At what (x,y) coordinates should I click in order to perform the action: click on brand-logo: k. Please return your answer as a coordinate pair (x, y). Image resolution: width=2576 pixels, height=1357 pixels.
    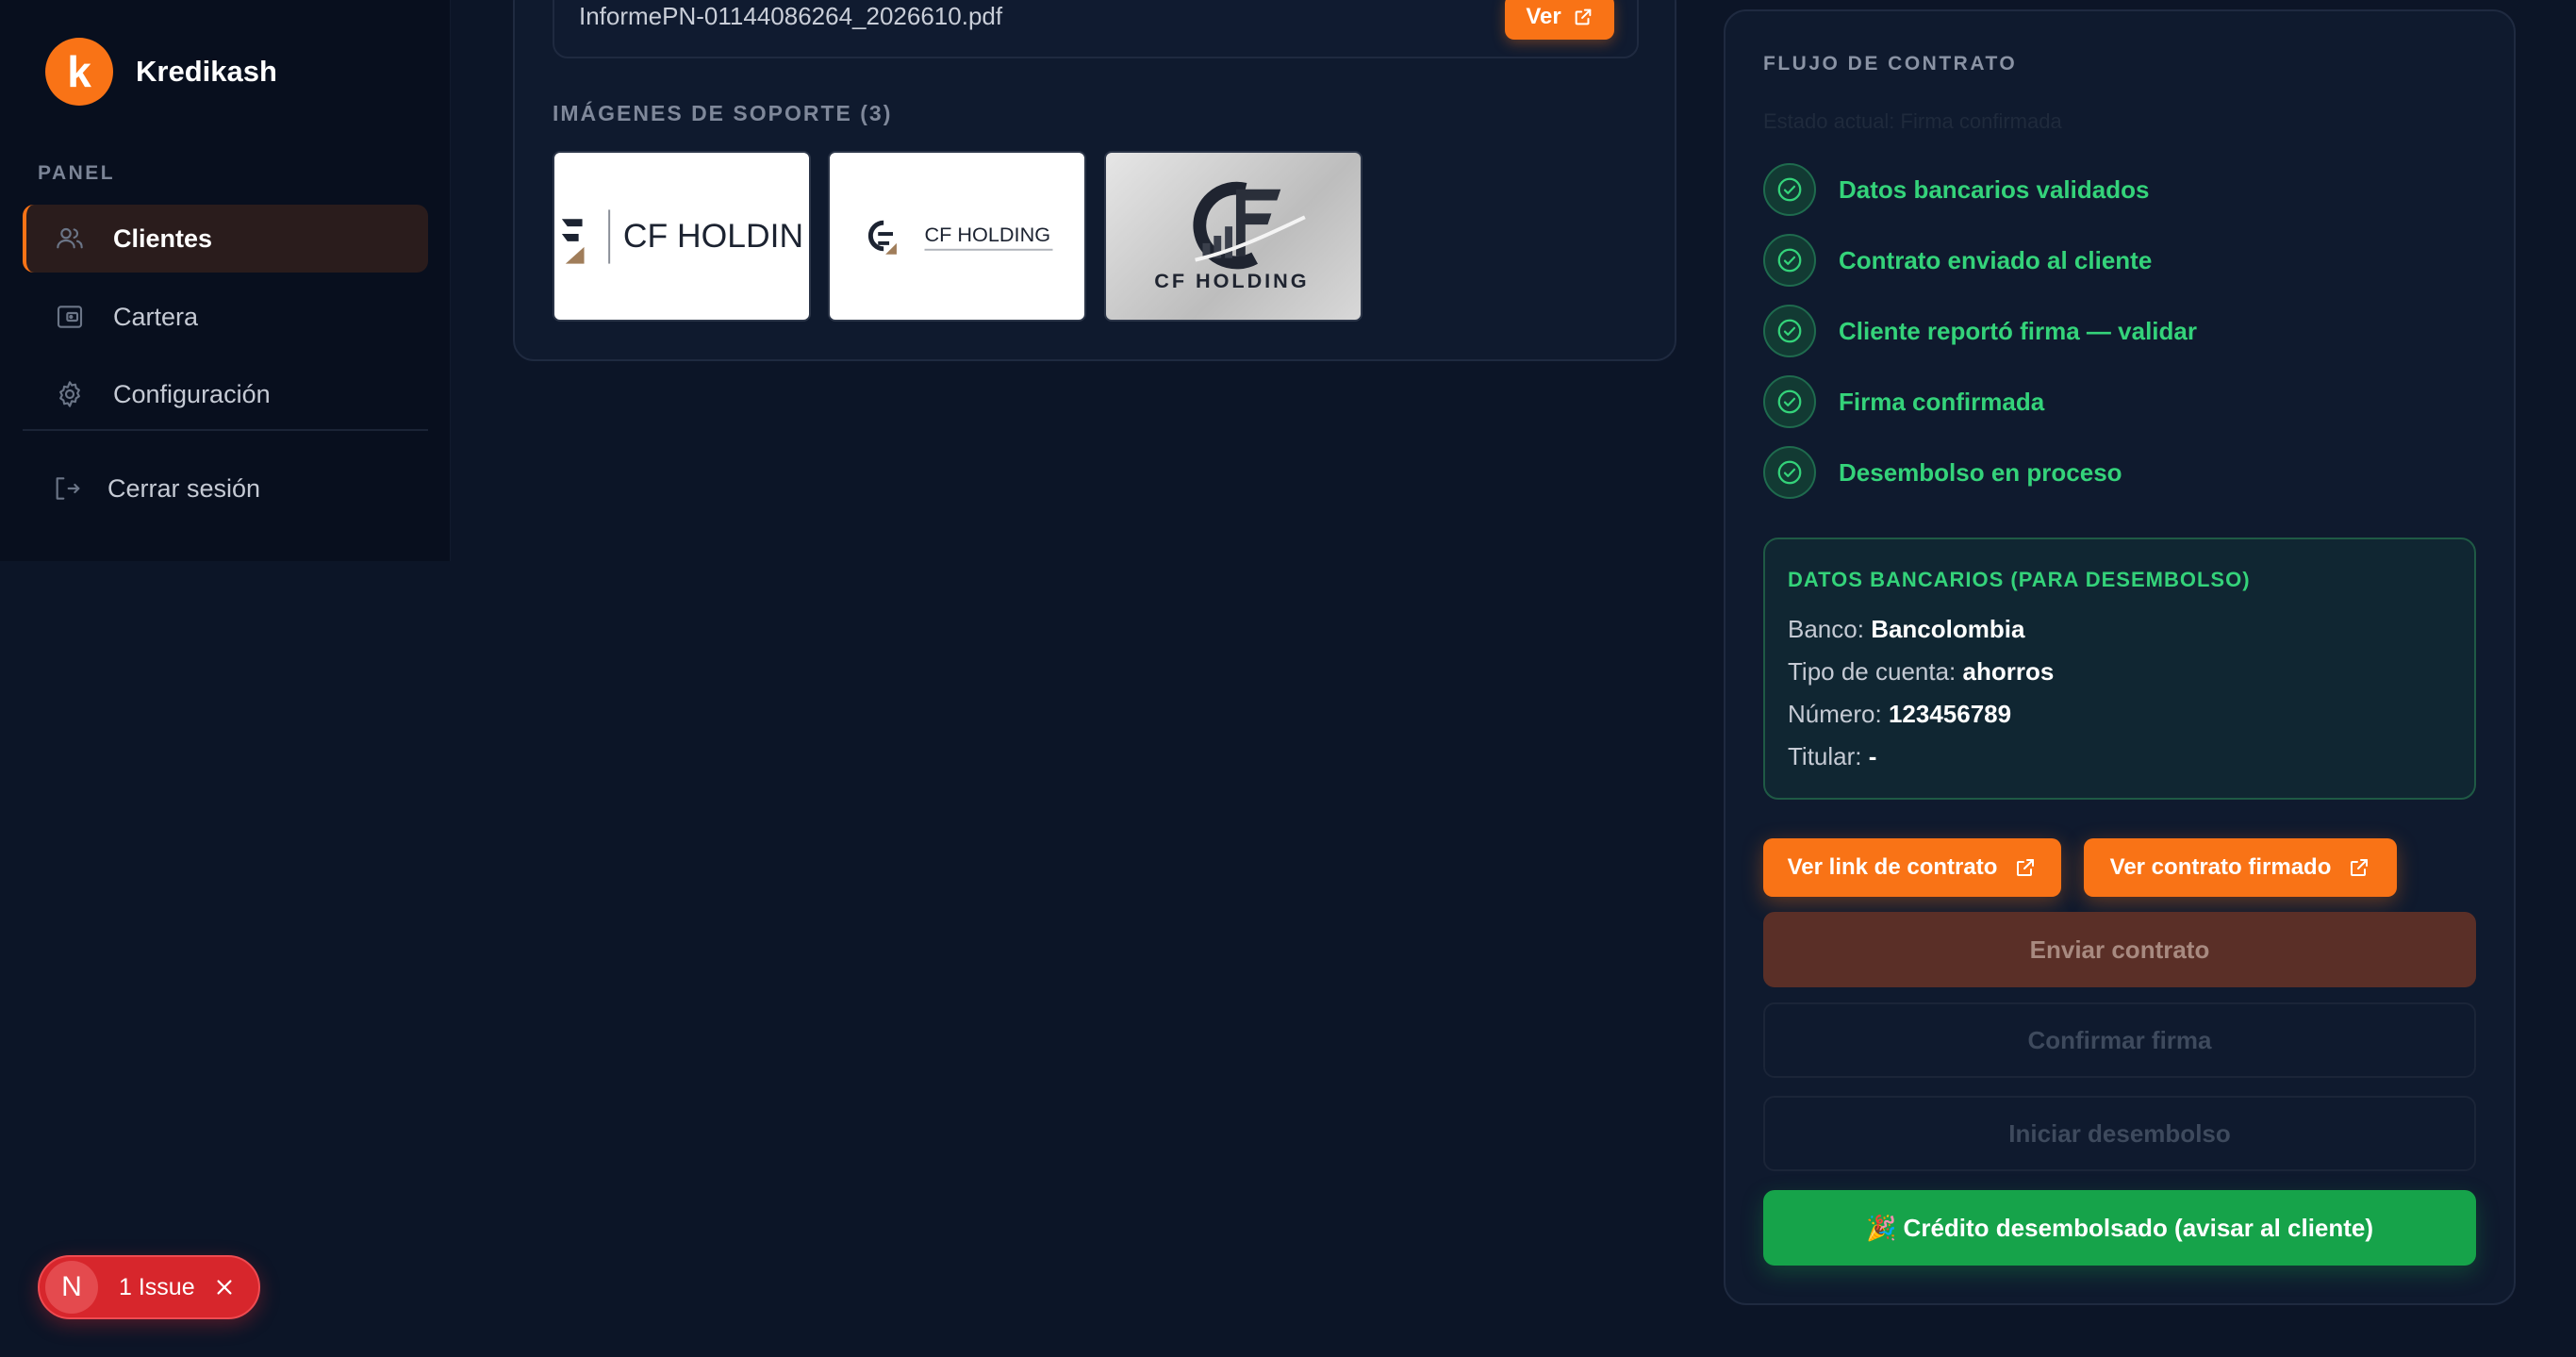
    Looking at the image, I should click on (79, 72).